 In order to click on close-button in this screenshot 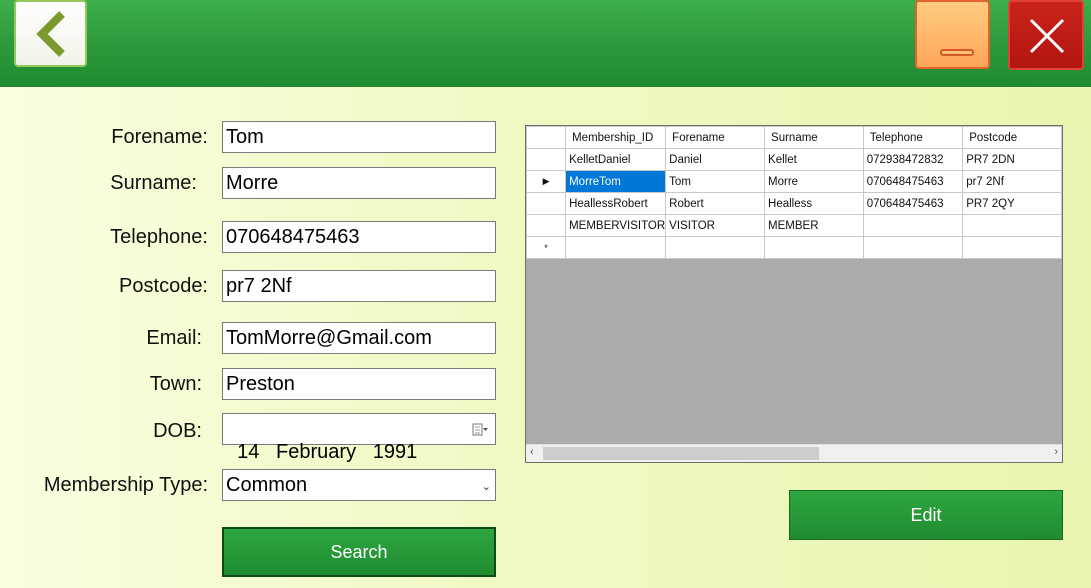, I will do `click(1046, 35)`.